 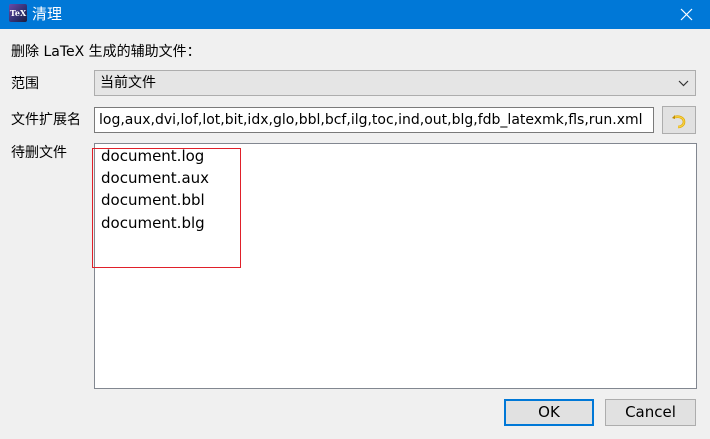 I want to click on reset-extensions-button, so click(x=679, y=120).